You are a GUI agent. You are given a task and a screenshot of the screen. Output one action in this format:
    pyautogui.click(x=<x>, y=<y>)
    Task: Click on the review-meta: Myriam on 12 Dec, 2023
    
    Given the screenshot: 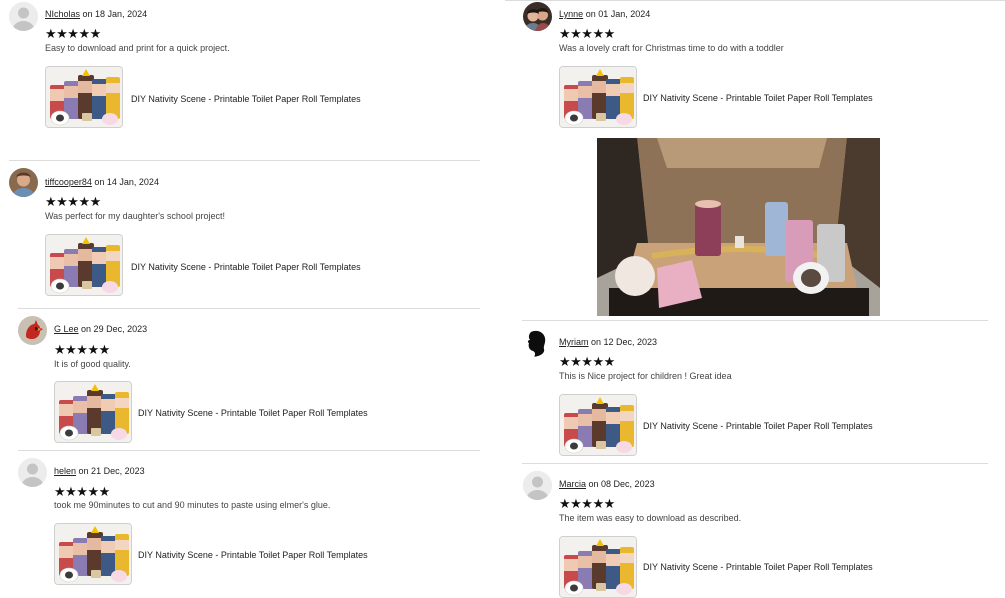 What is the action you would take?
    pyautogui.click(x=608, y=342)
    